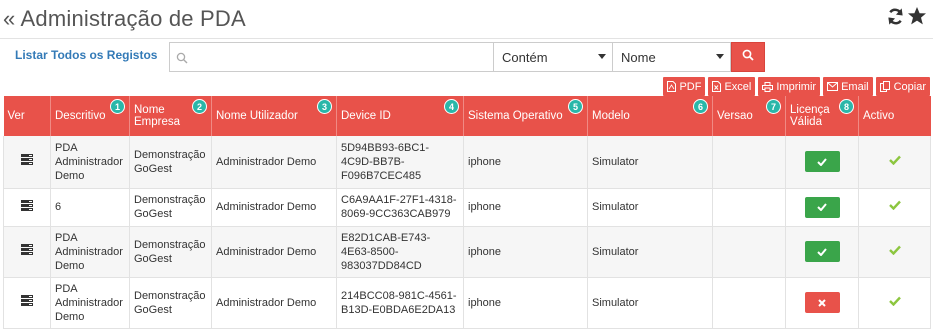  Describe the element at coordinates (885, 86) in the screenshot. I see `copy-icon` at that location.